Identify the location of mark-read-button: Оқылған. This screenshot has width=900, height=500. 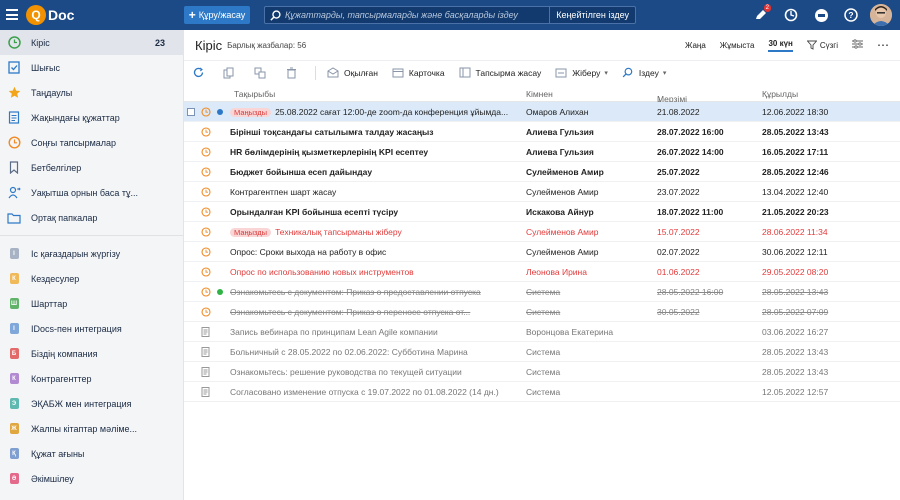
(352, 73).